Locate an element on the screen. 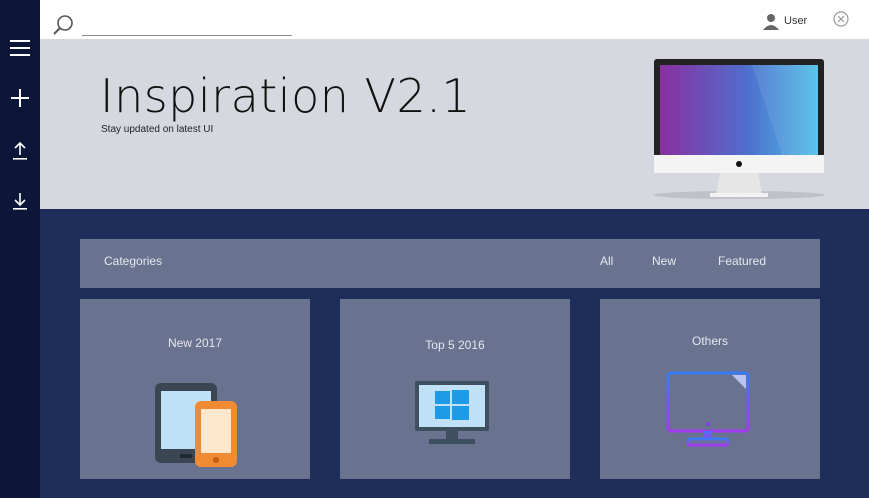  search-icon is located at coordinates (63, 25).